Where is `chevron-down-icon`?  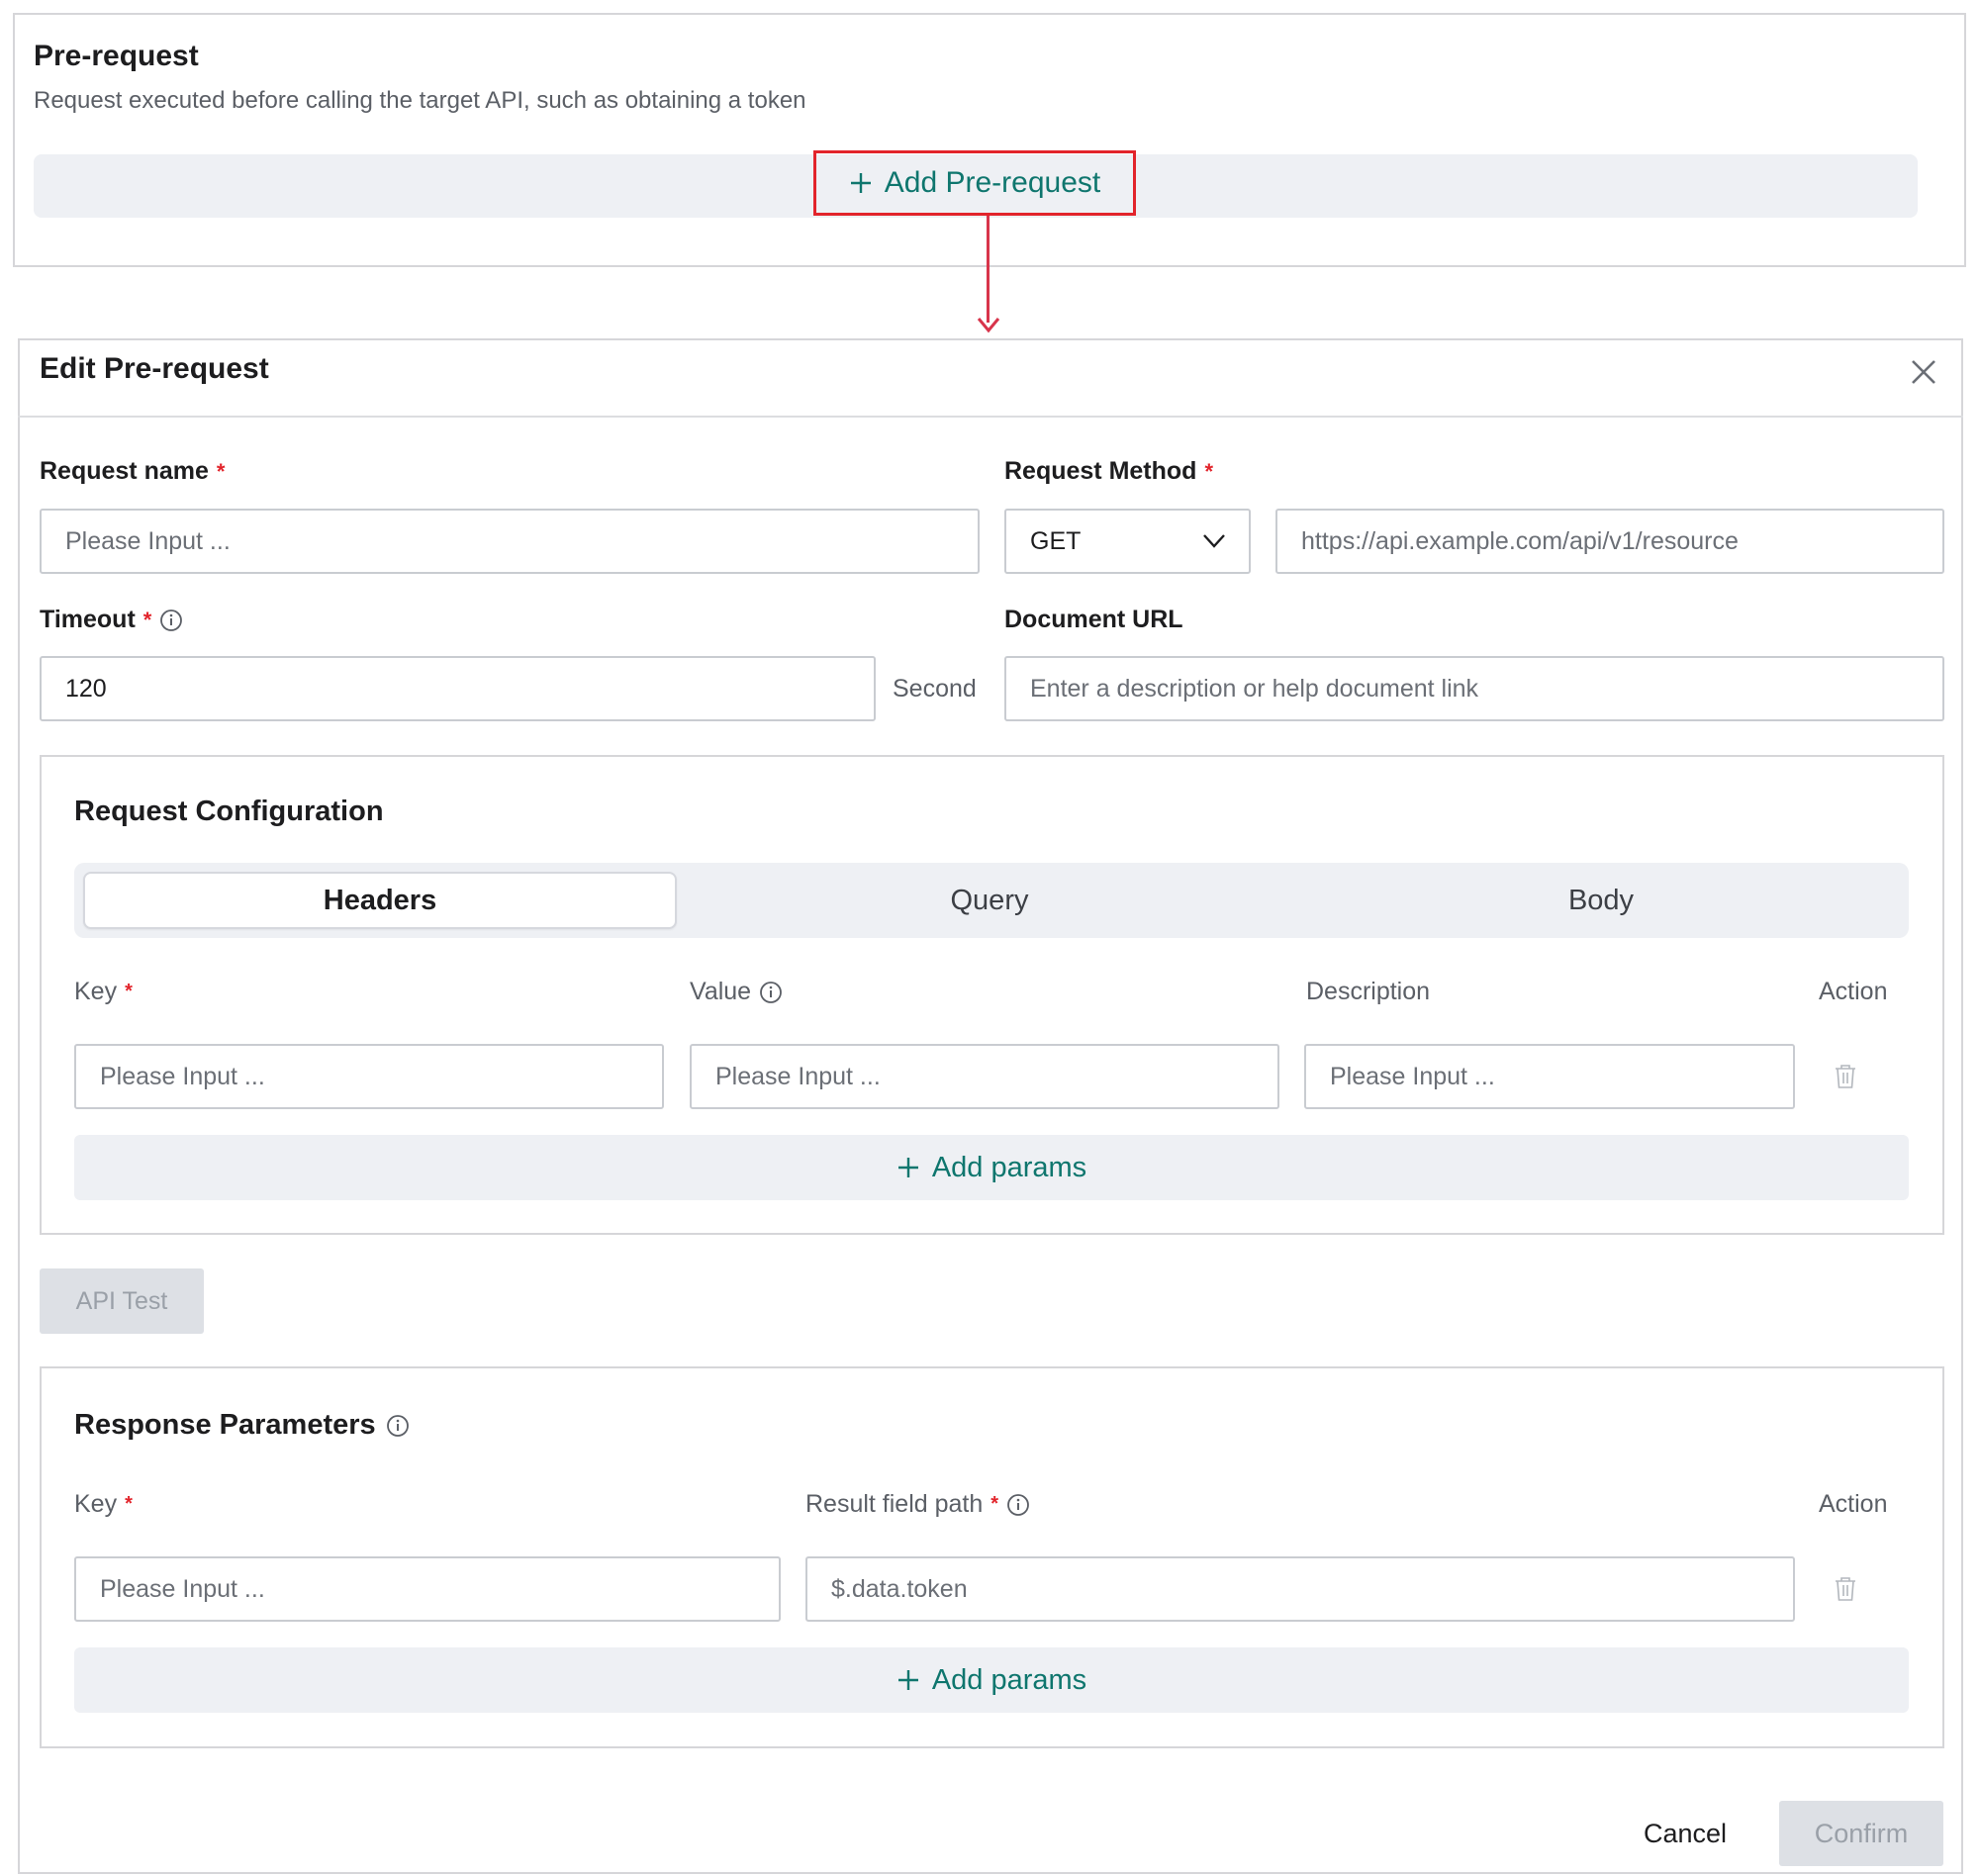
chevron-down-icon is located at coordinates (1214, 541).